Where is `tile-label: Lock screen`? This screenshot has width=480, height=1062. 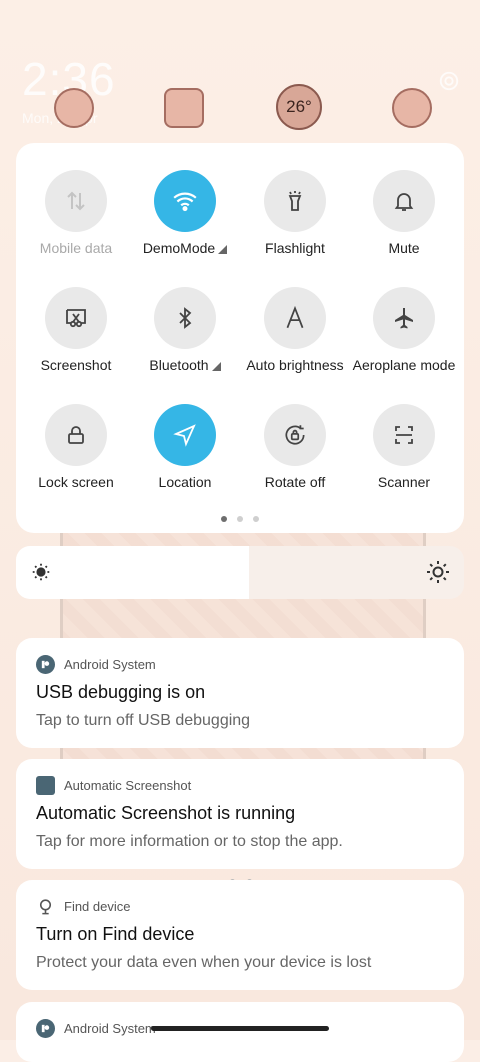 tile-label: Lock screen is located at coordinates (76, 482).